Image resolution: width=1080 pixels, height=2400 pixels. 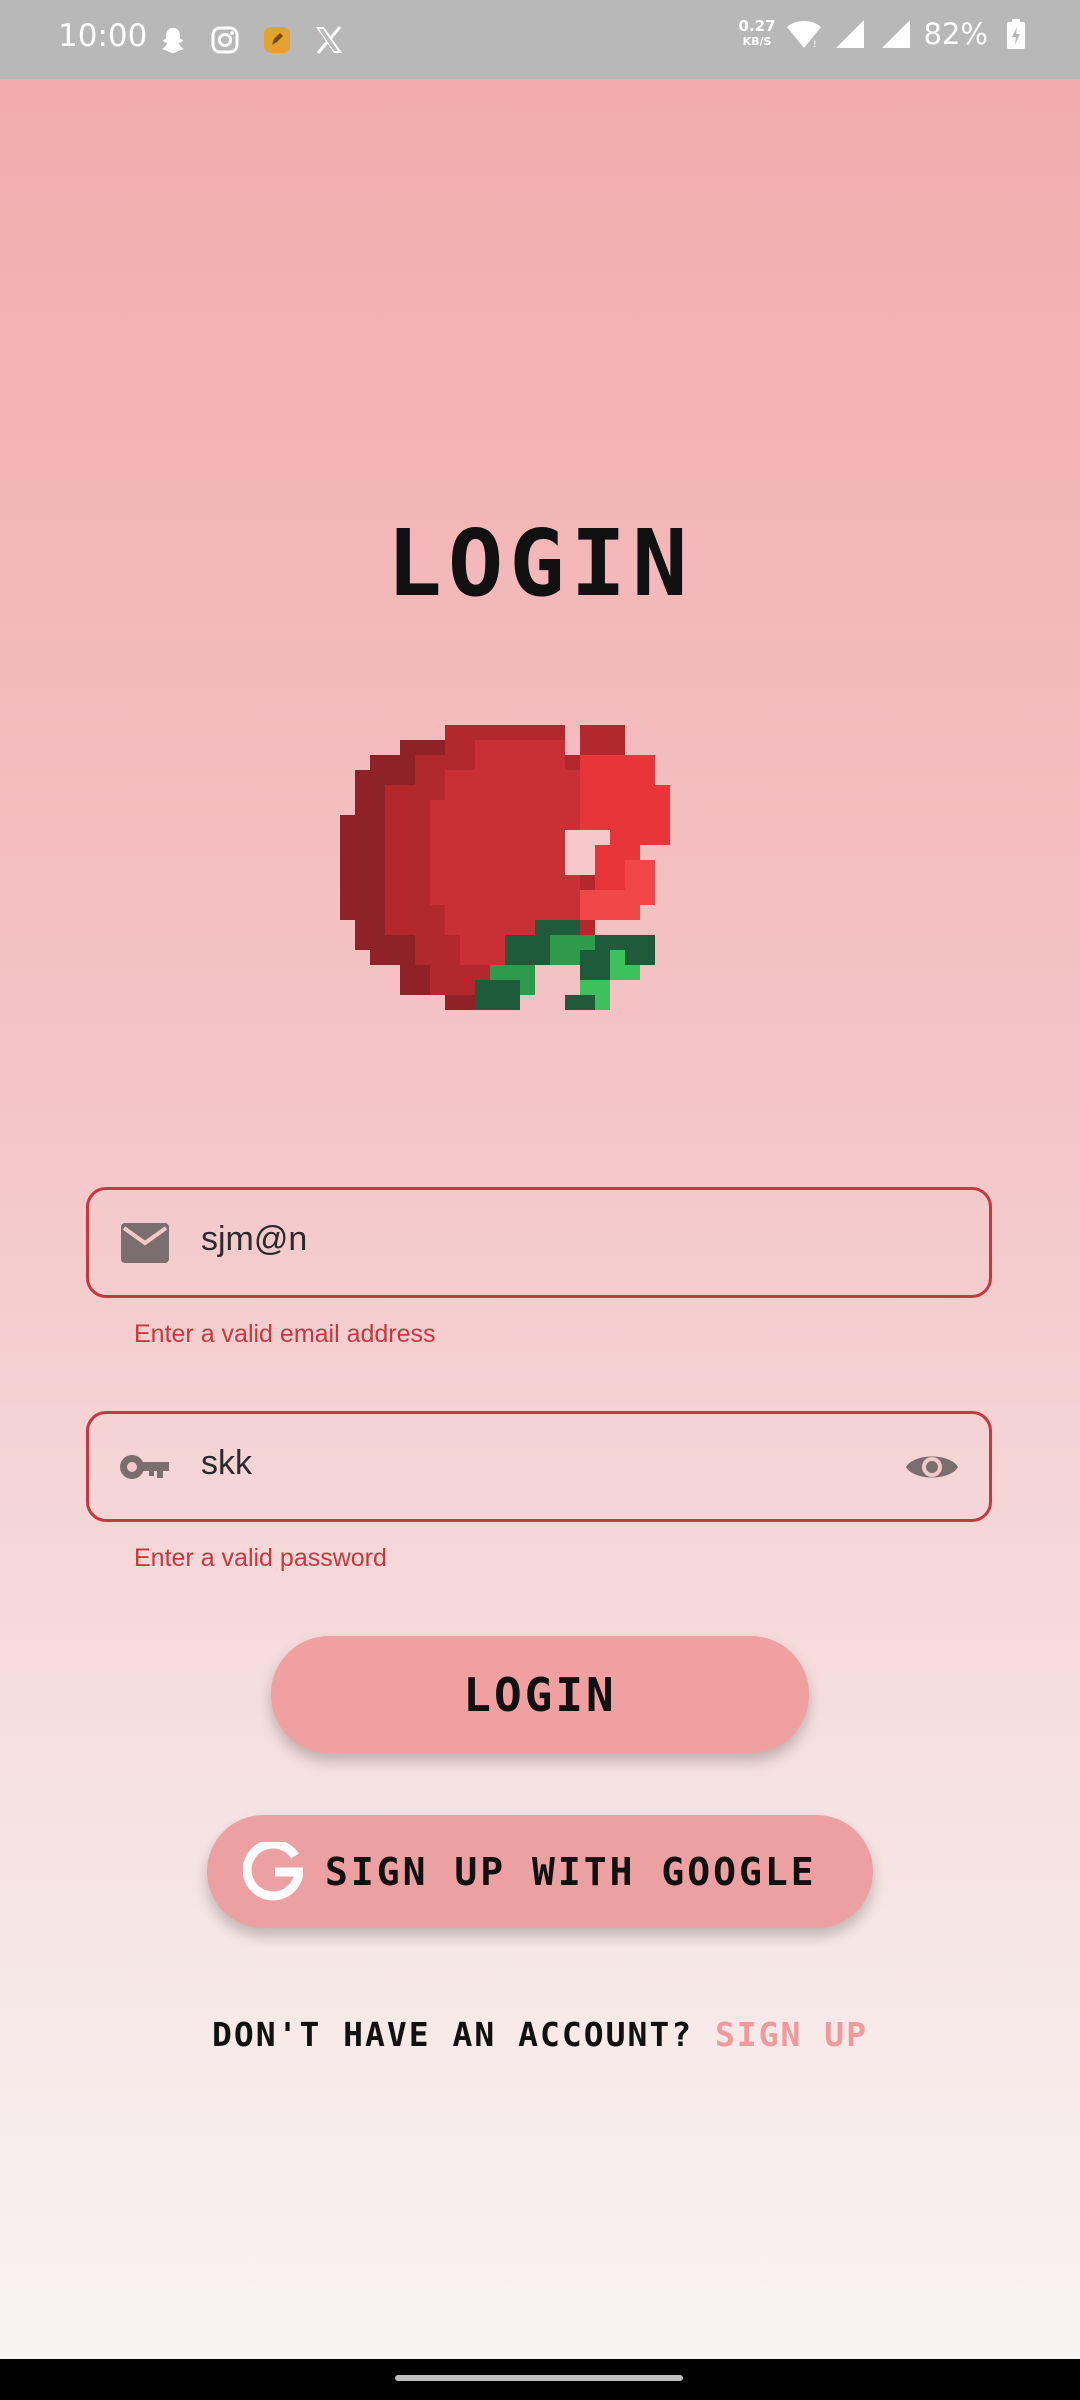 I want to click on network-speed: 0.27 KB/S, so click(x=757, y=34).